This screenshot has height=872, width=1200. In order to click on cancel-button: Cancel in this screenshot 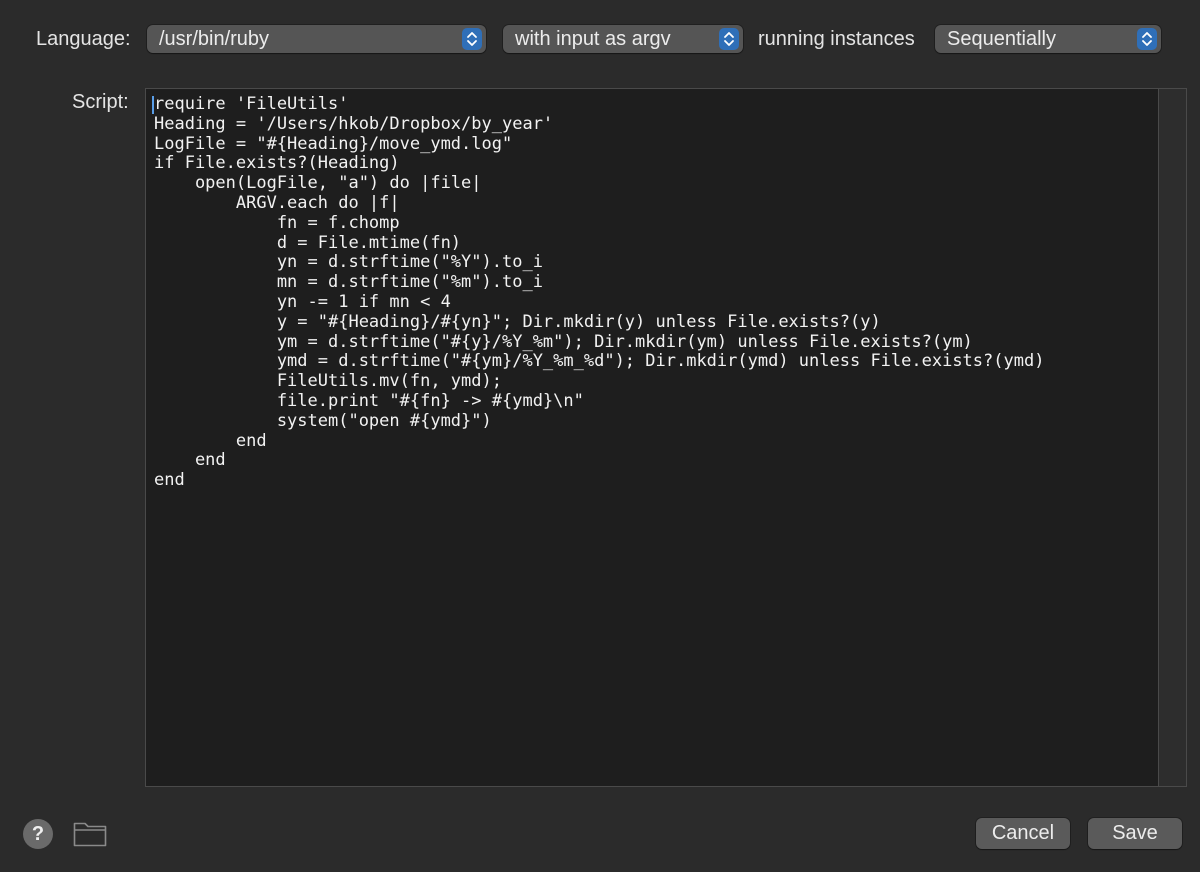, I will do `click(1023, 833)`.